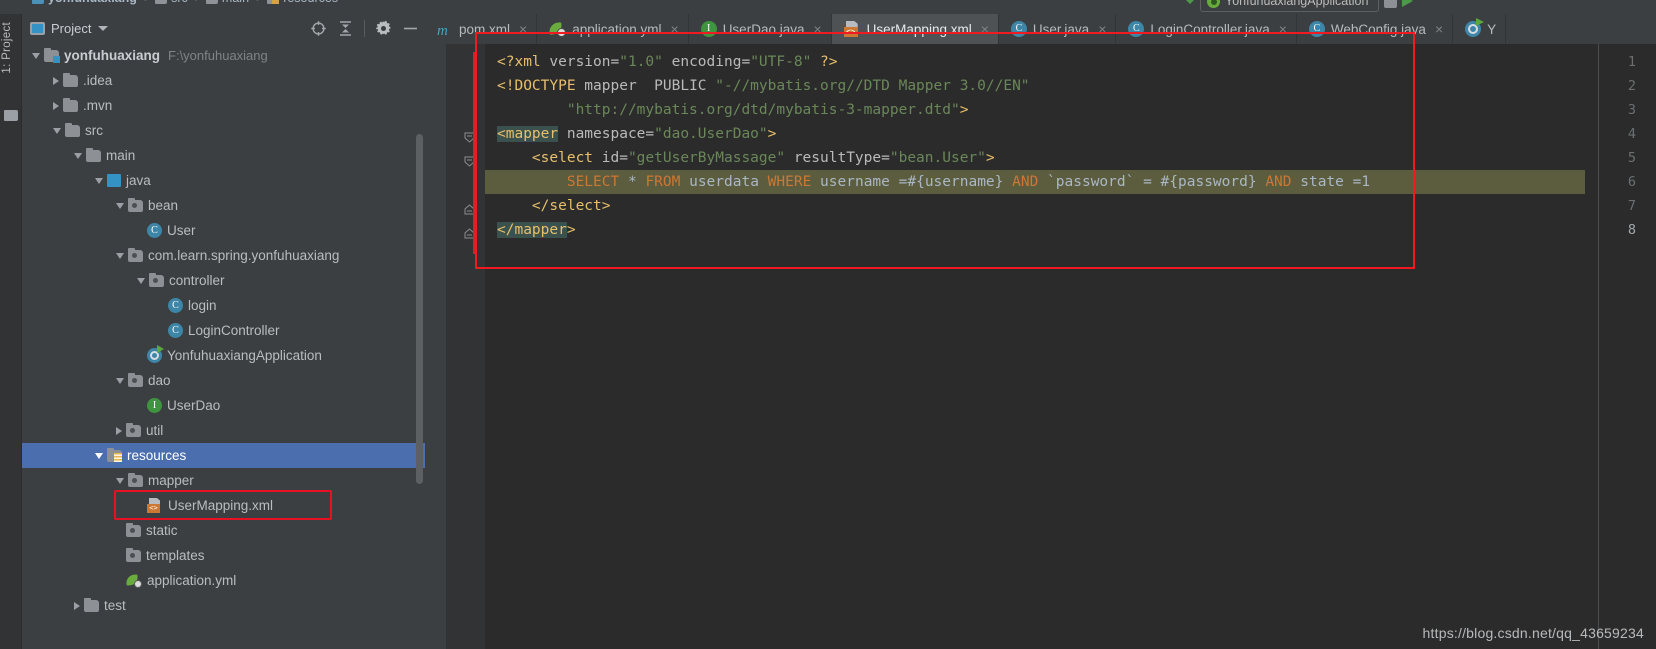 The height and width of the screenshot is (649, 1656). Describe the element at coordinates (223, 480) in the screenshot. I see `tree-node-mapper: mapper` at that location.